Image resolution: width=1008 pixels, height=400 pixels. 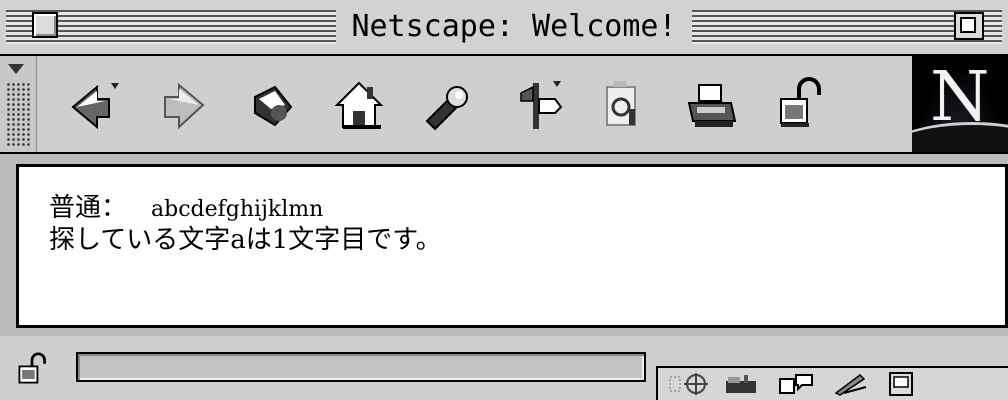 I want to click on netscape-logo: N, so click(x=960, y=104).